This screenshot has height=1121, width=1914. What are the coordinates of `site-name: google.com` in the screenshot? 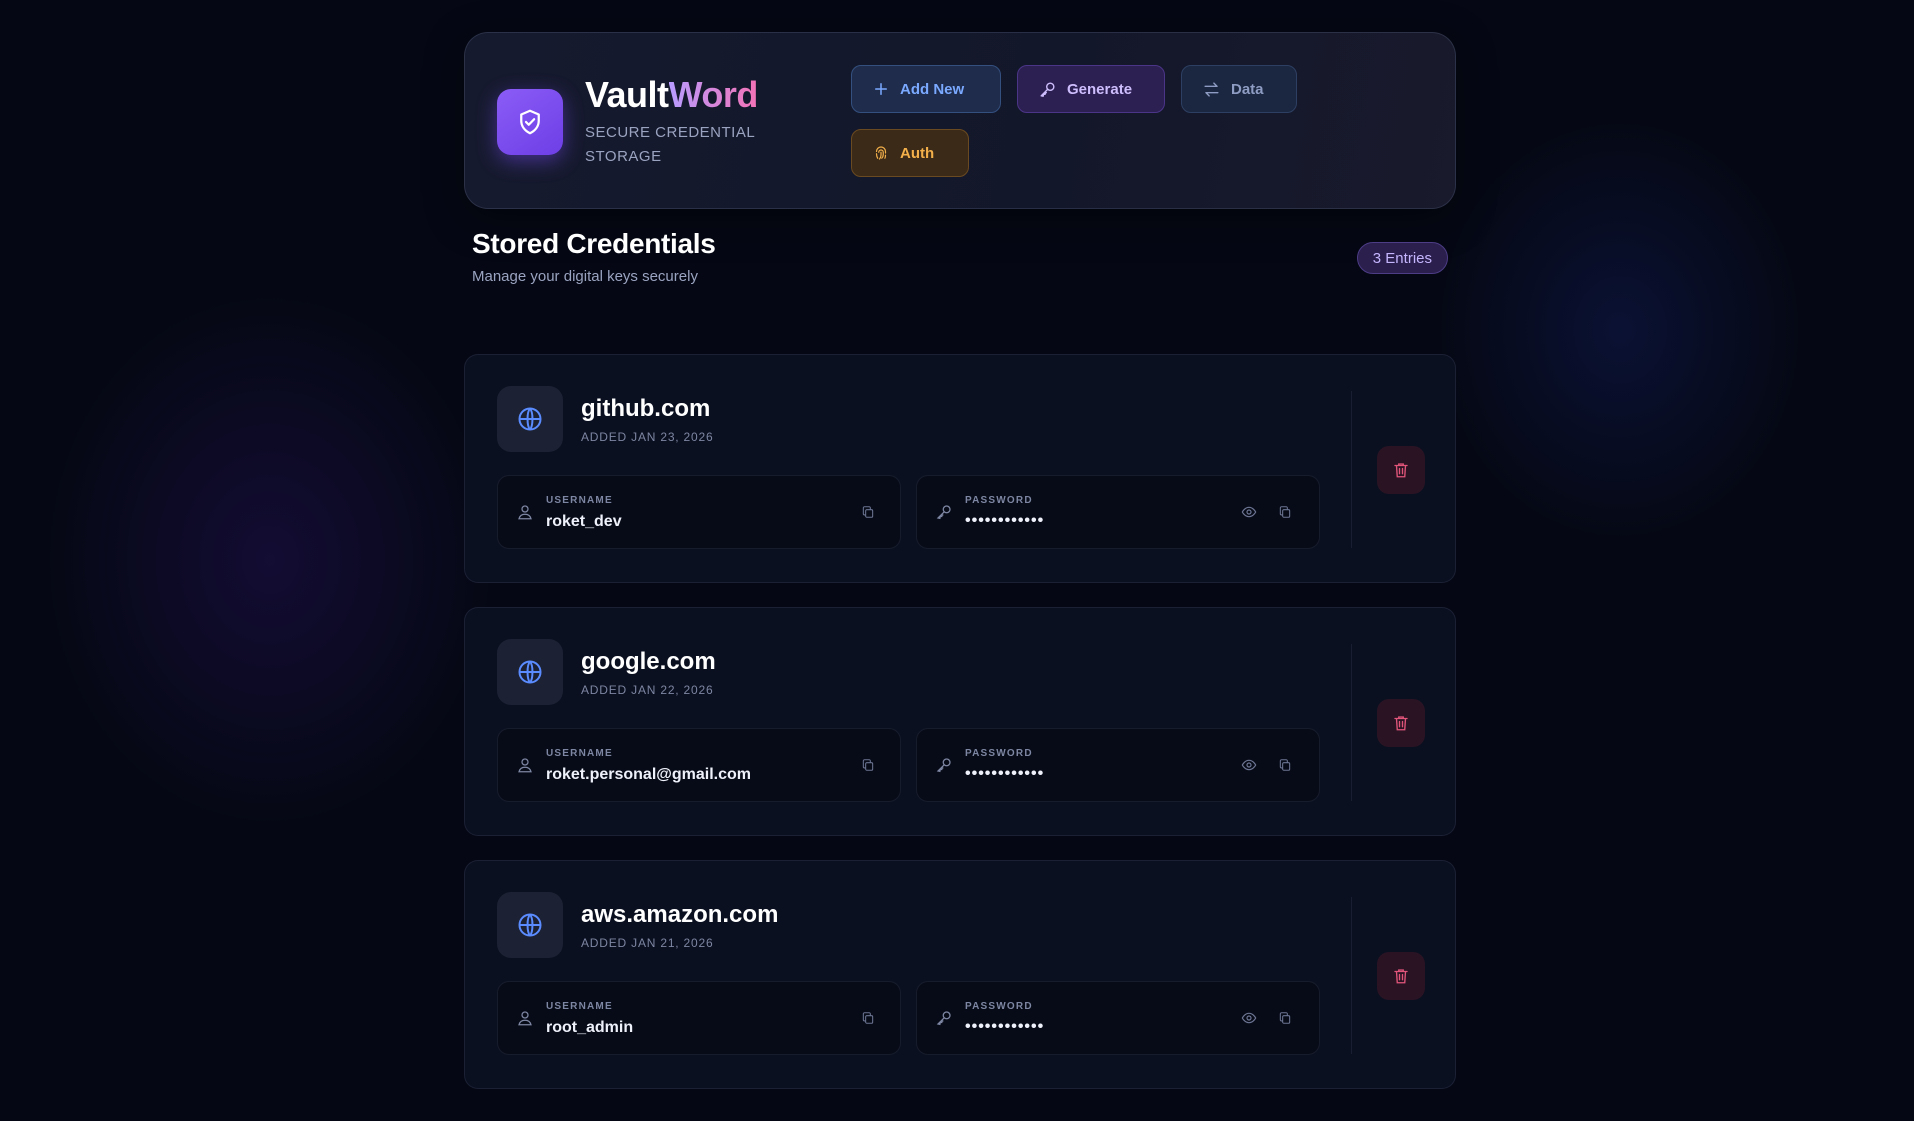 It's located at (648, 661).